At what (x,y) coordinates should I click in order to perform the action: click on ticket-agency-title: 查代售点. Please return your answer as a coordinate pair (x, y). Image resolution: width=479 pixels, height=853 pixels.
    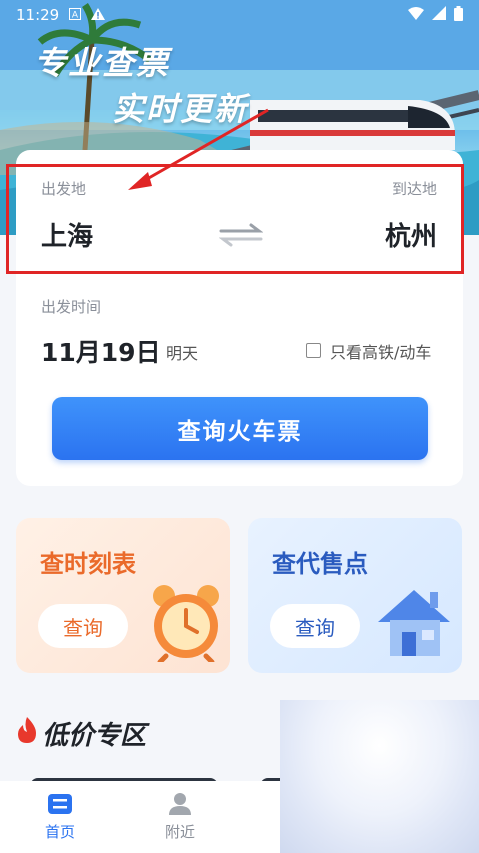
    Looking at the image, I should click on (320, 564).